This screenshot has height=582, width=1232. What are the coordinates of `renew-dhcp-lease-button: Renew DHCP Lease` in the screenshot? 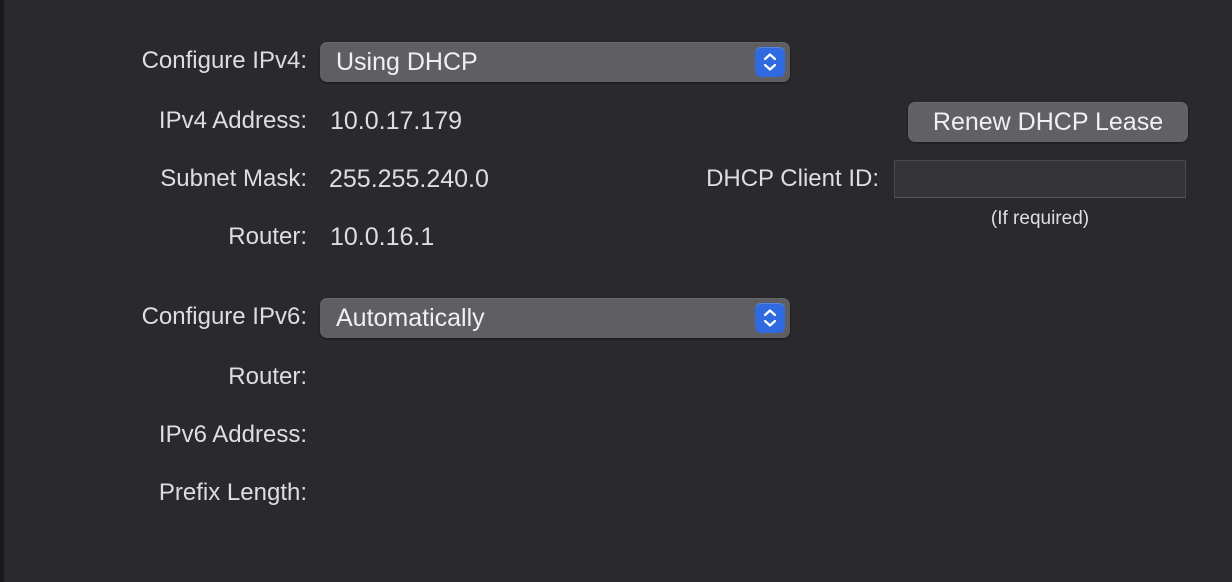 It's located at (1048, 122).